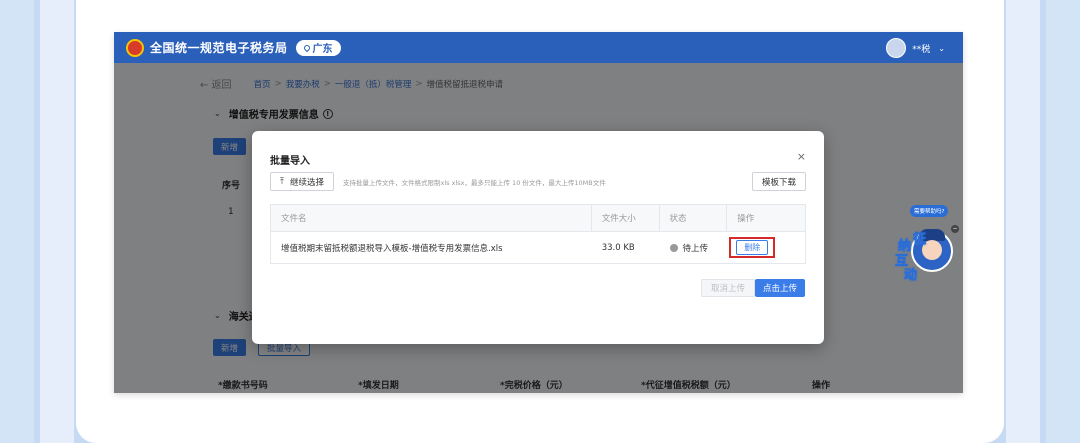 The image size is (1080, 443). What do you see at coordinates (955, 229) in the screenshot?
I see `minimize-icon: −` at bounding box center [955, 229].